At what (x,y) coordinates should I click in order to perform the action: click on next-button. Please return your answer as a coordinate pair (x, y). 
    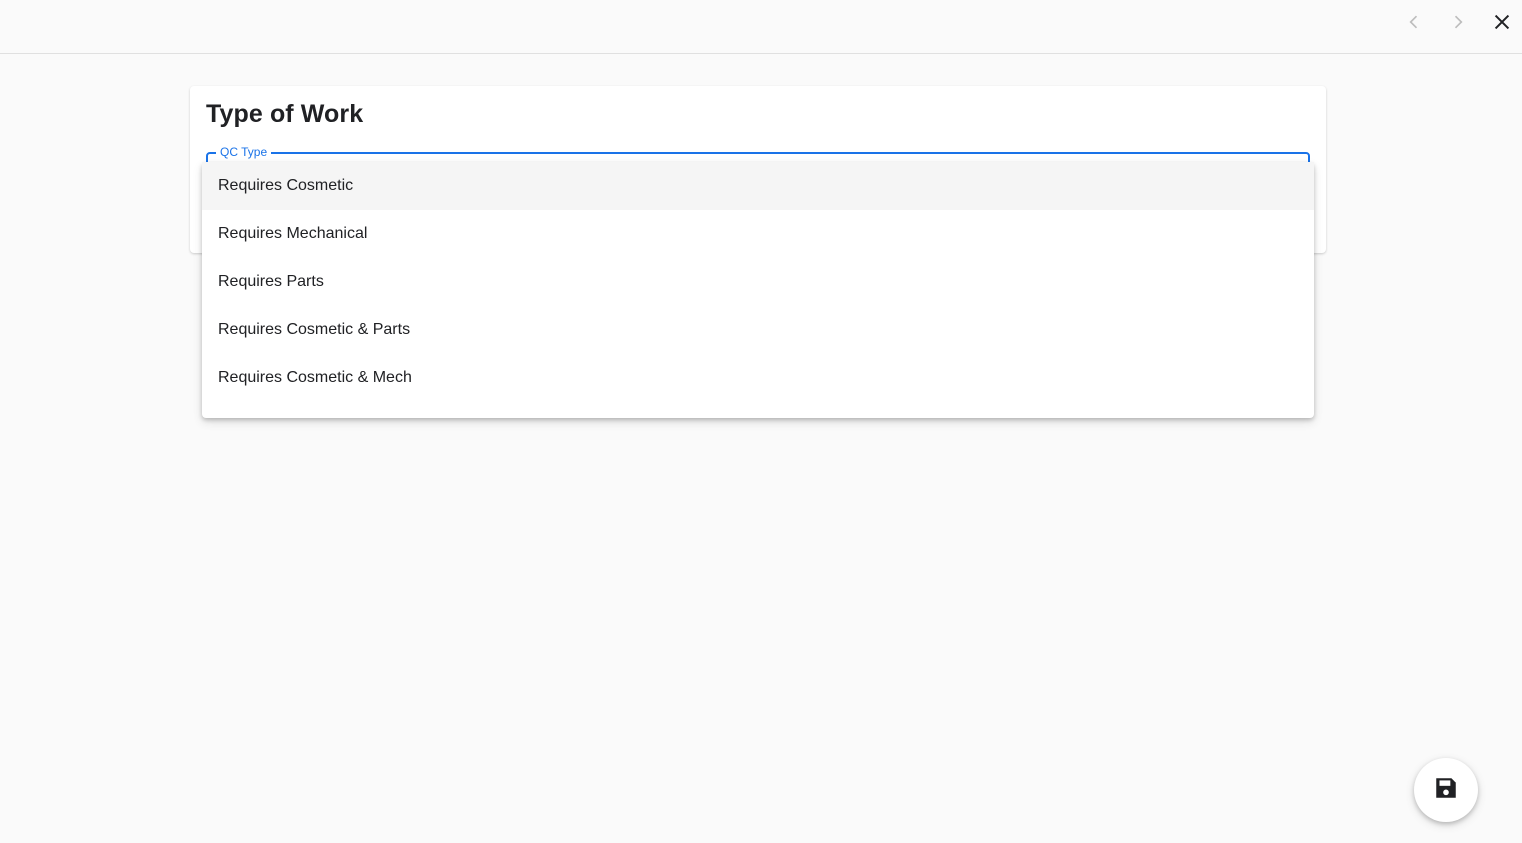
    Looking at the image, I should click on (1458, 22).